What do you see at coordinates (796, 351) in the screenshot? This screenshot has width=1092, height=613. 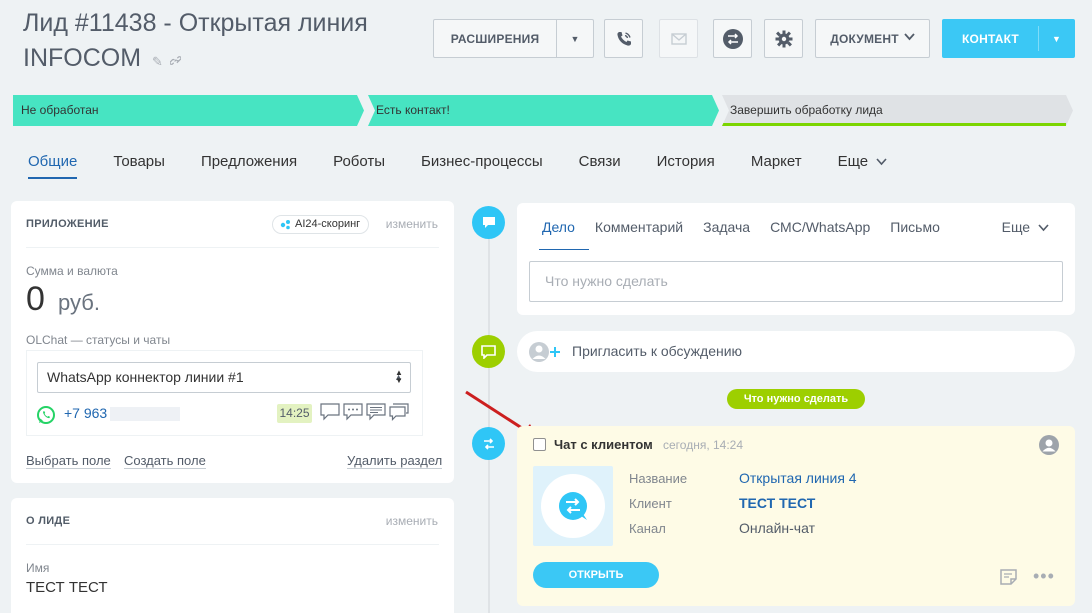 I see `invite-discussion: Пригласить к обсуждению` at bounding box center [796, 351].